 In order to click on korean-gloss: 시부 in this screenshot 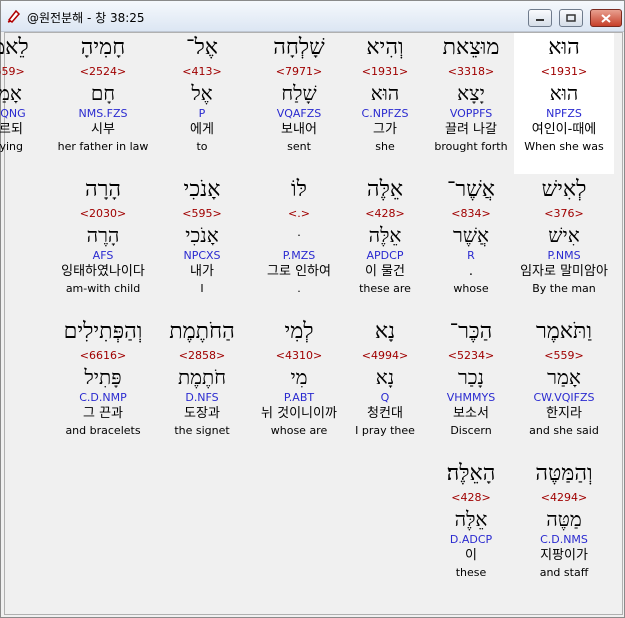, I will do `click(103, 129)`.